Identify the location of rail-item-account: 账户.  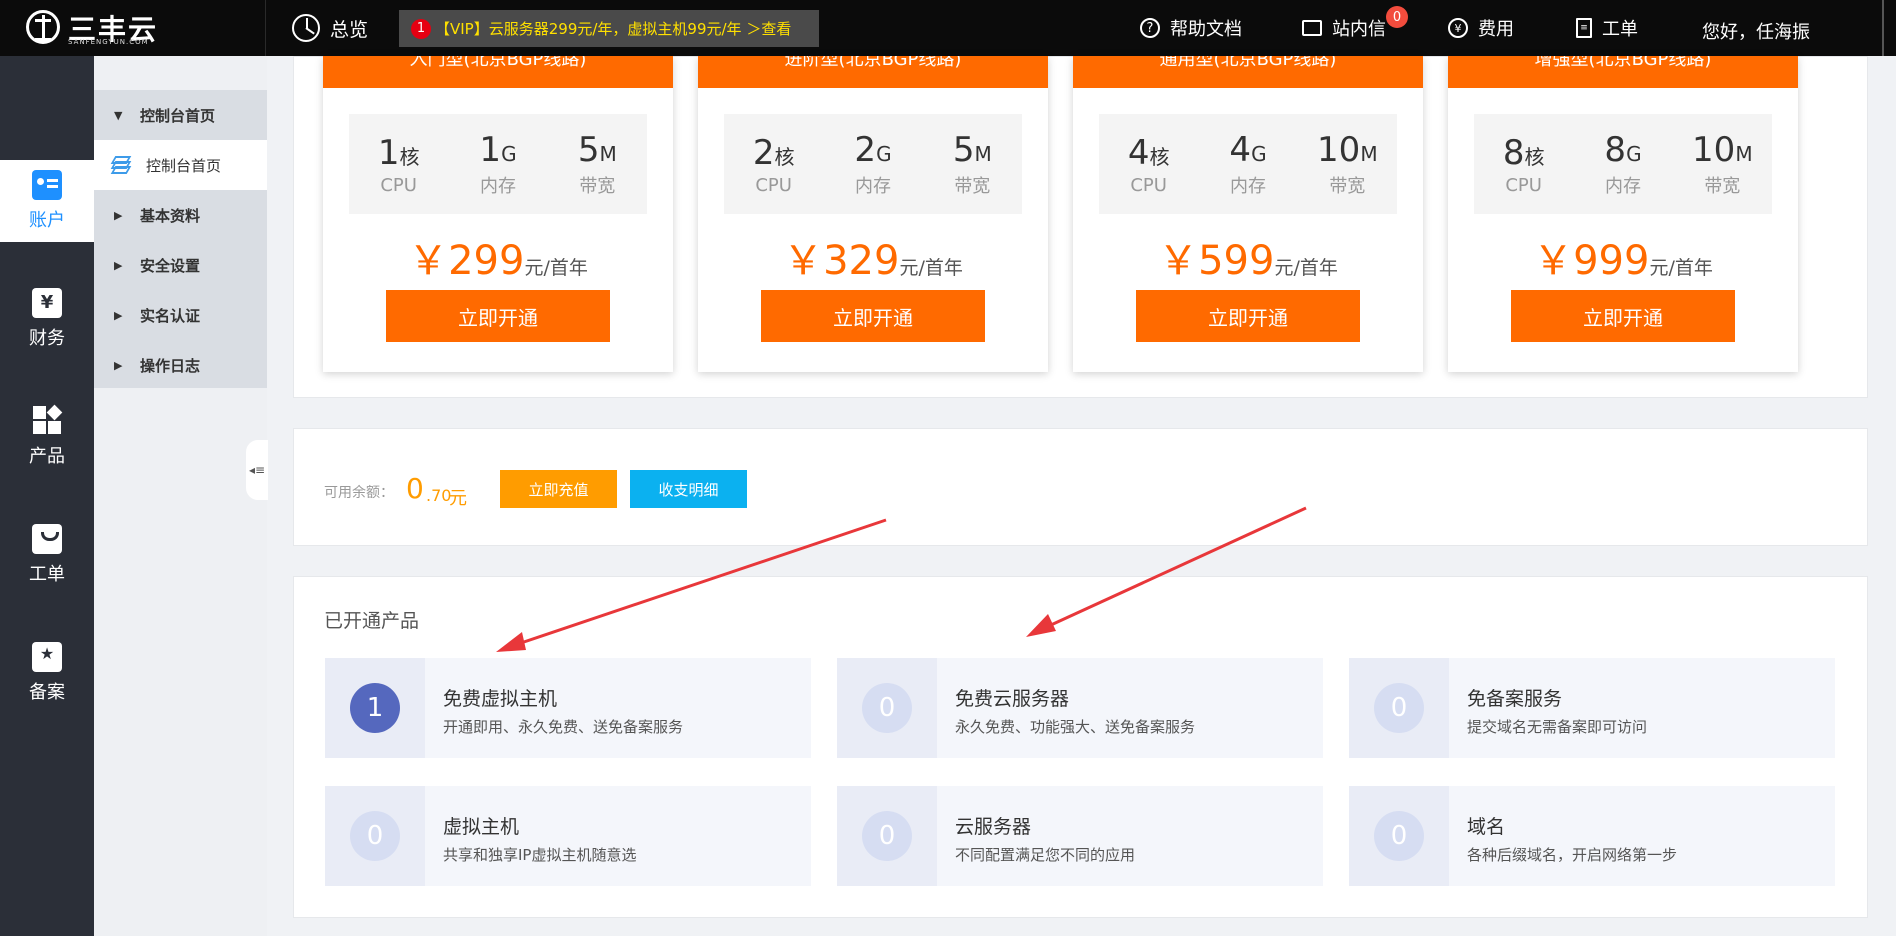
(47, 201).